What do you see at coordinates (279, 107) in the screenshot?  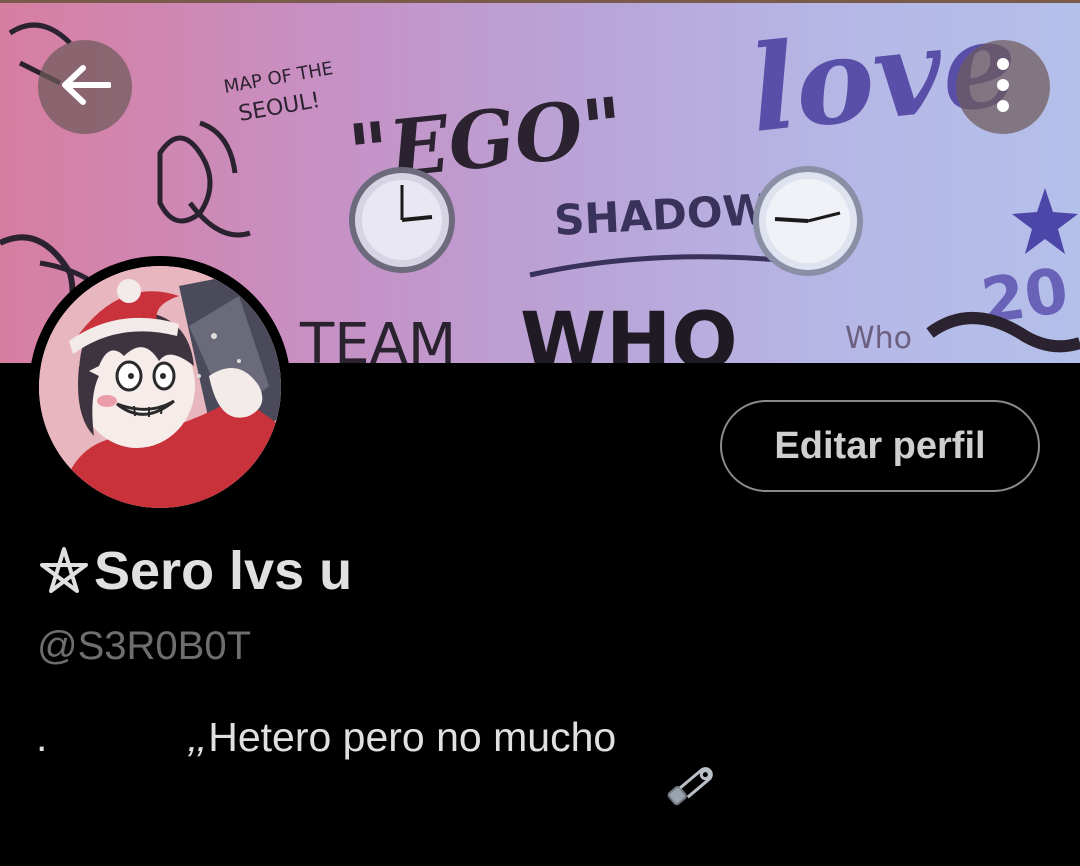 I see `graffiti-seoul-text: SEOUL!` at bounding box center [279, 107].